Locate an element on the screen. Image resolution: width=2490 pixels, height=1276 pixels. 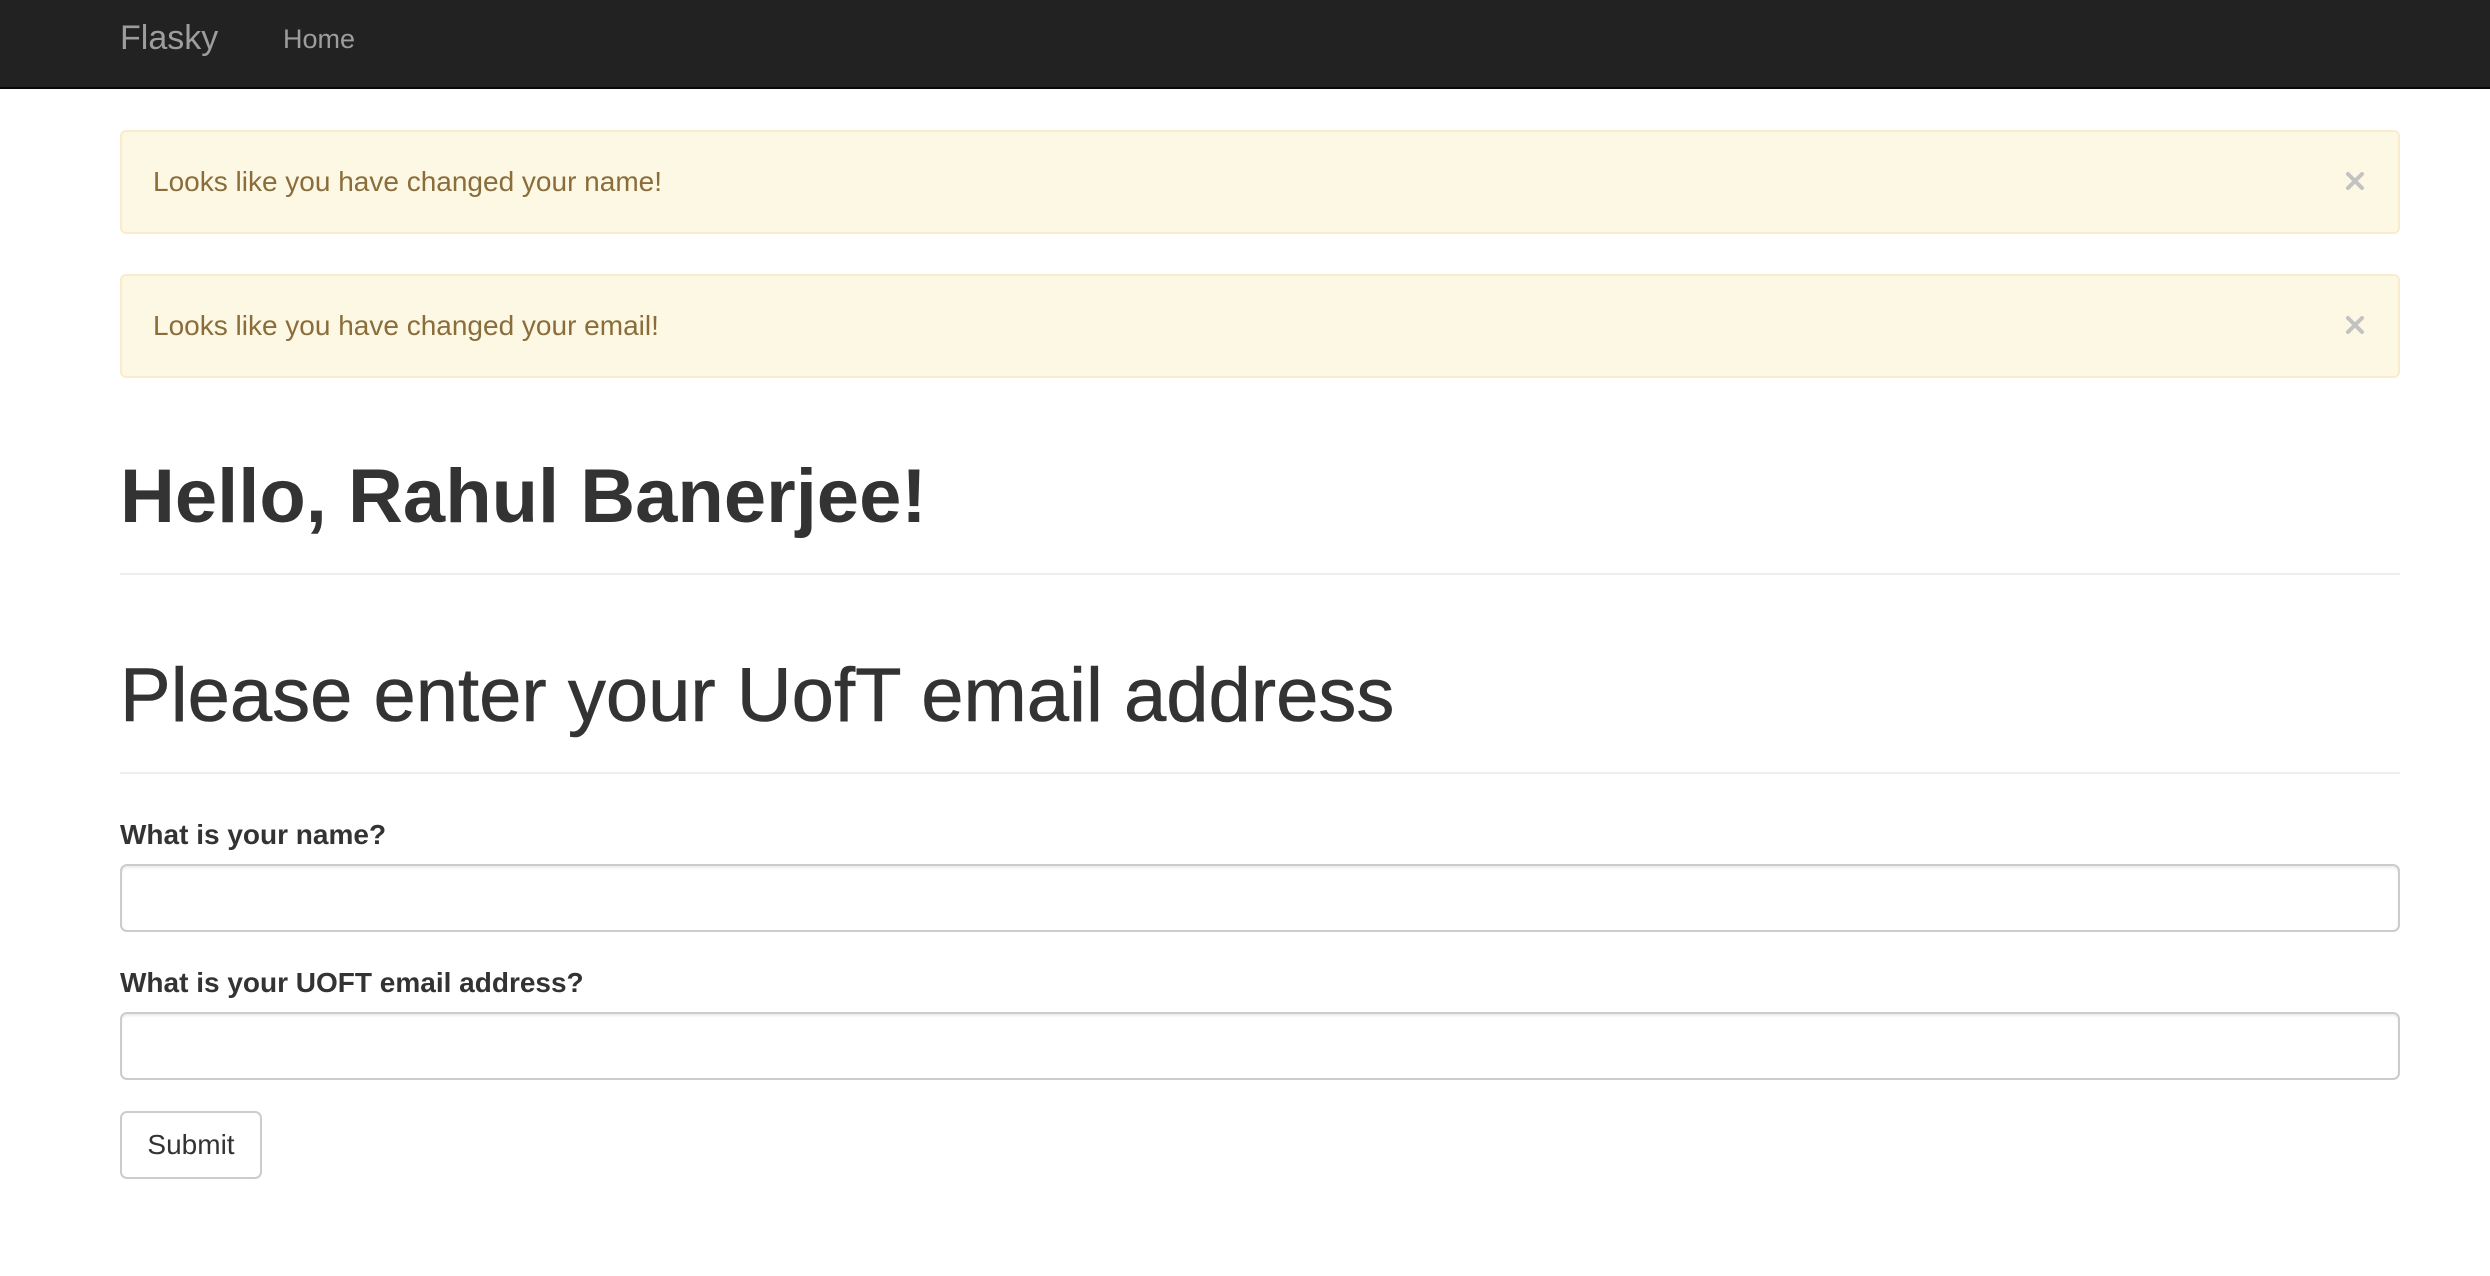
navbar-brand: Flasky is located at coordinates (169, 38).